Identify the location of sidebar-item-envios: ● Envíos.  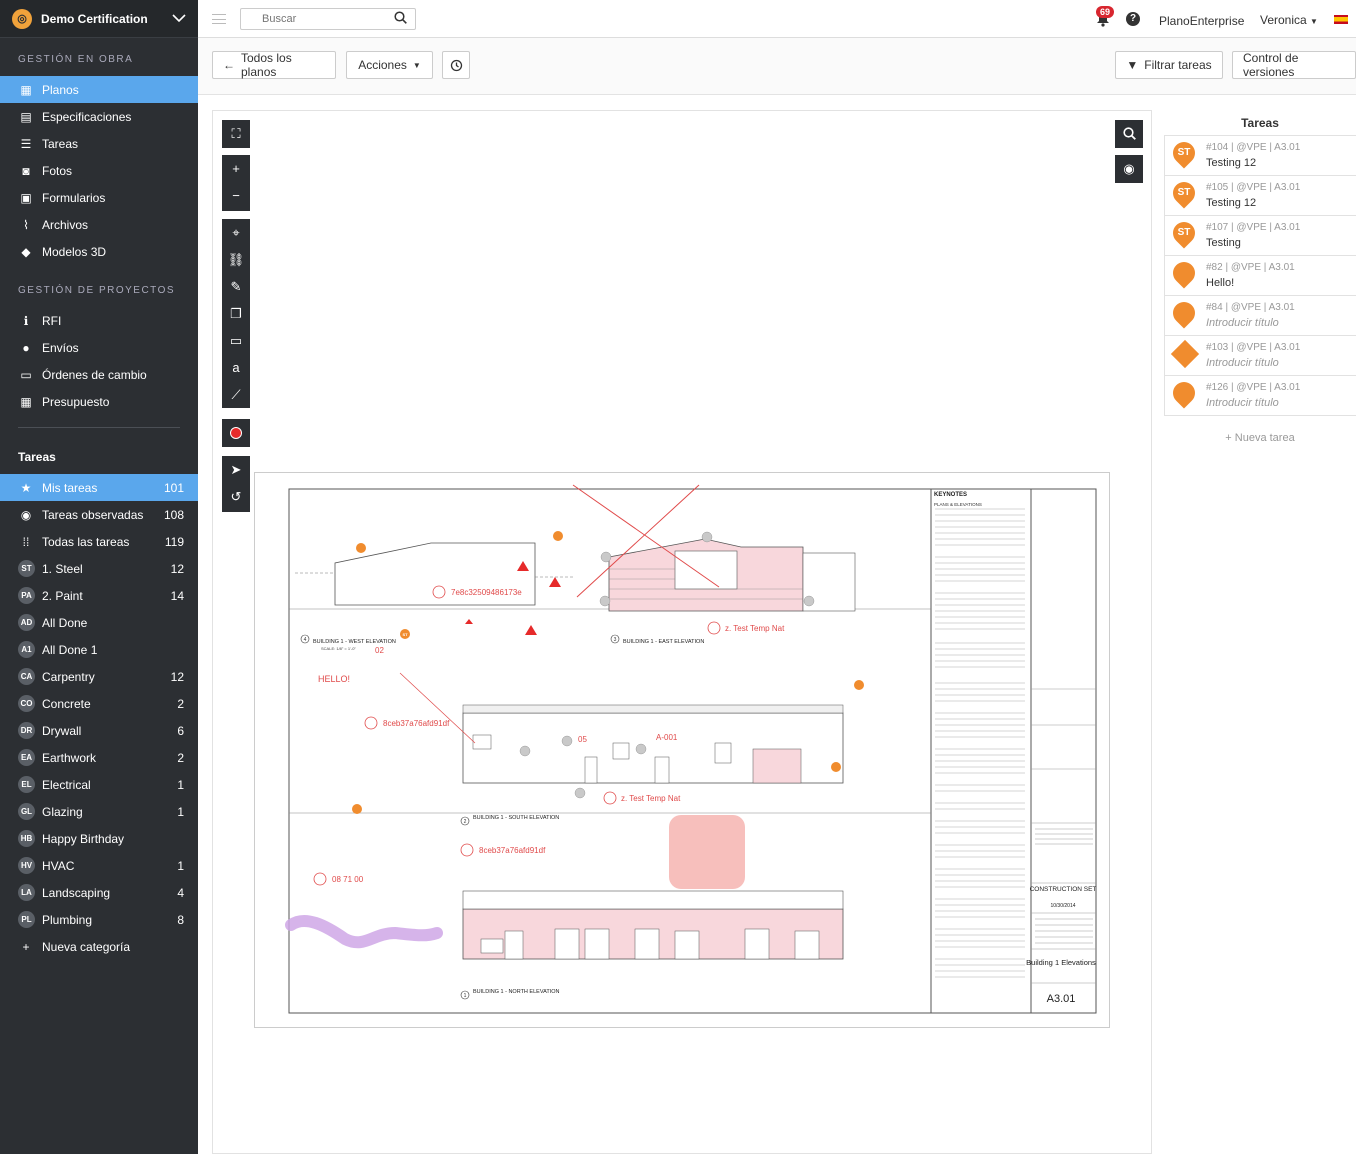
(99, 347).